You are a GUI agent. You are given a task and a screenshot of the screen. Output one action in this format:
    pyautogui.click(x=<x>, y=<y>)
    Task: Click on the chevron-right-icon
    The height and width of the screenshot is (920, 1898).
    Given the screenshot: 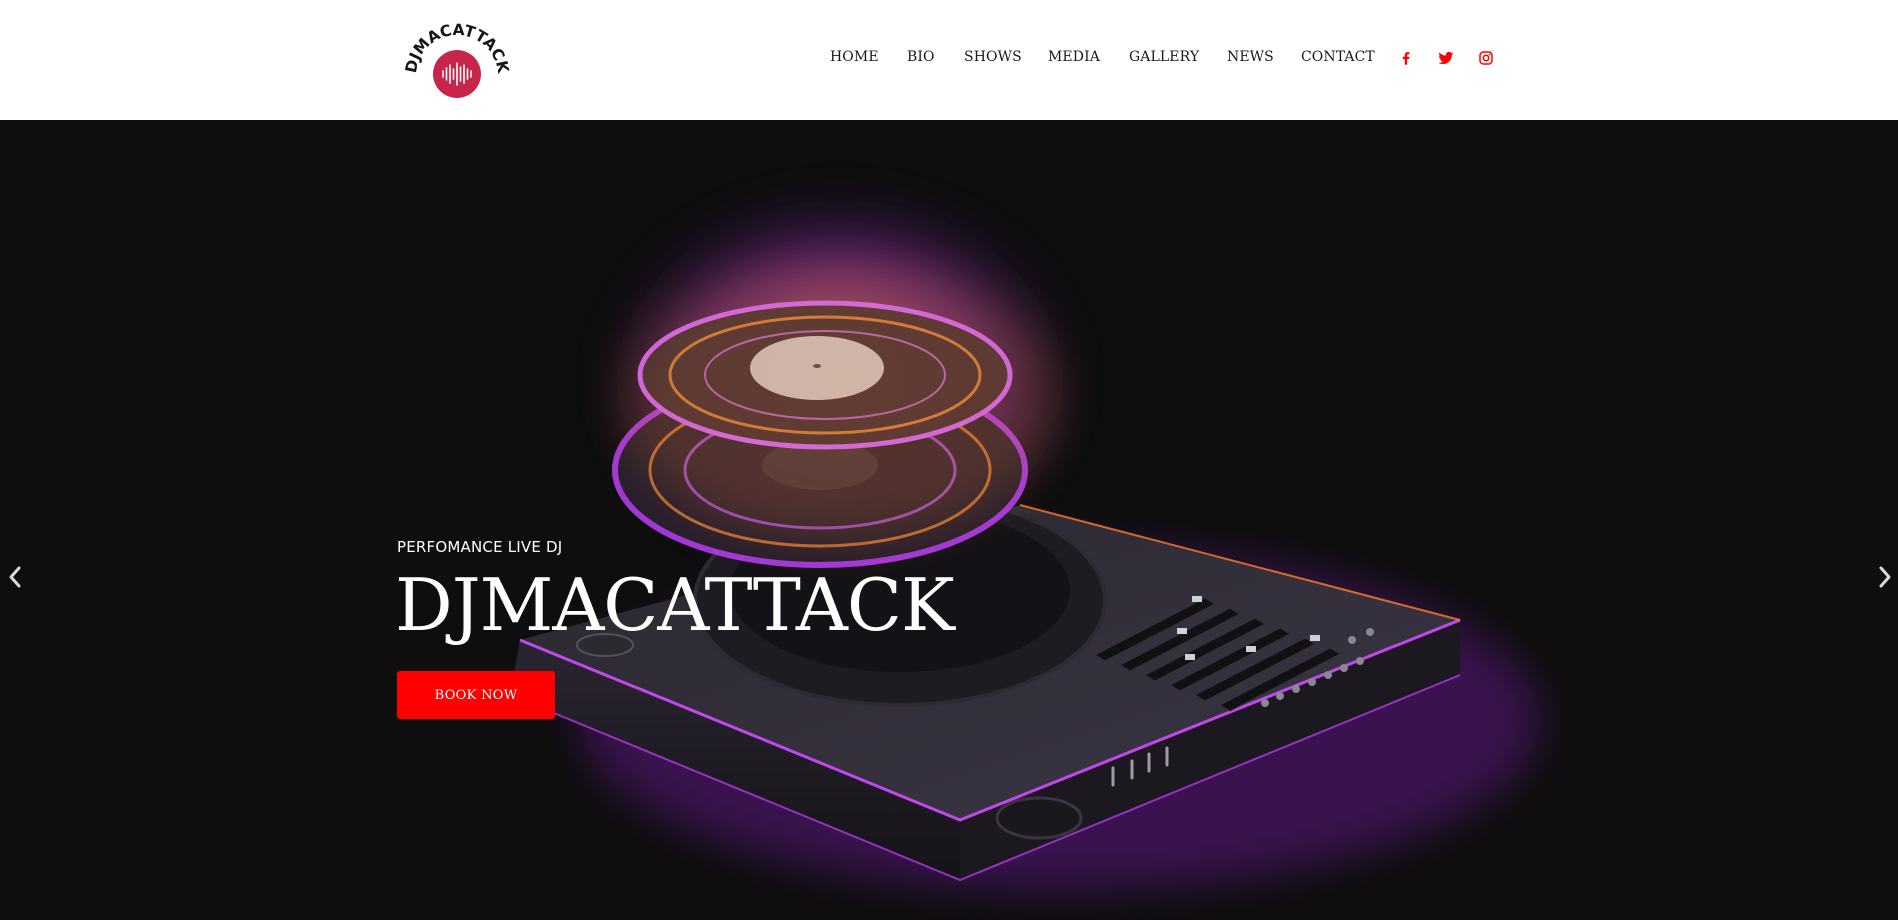 What is the action you would take?
    pyautogui.click(x=1885, y=577)
    